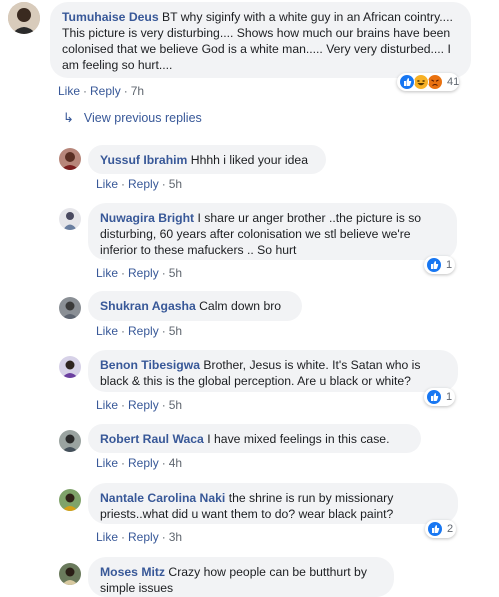 The image size is (499, 597). Describe the element at coordinates (249, 160) in the screenshot. I see `reply-text: Hhhh i liked your idea` at that location.